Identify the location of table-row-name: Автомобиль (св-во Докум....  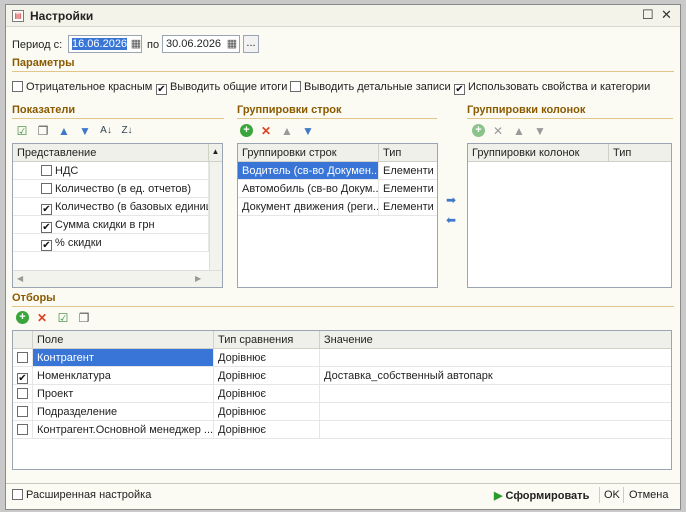
(308, 189).